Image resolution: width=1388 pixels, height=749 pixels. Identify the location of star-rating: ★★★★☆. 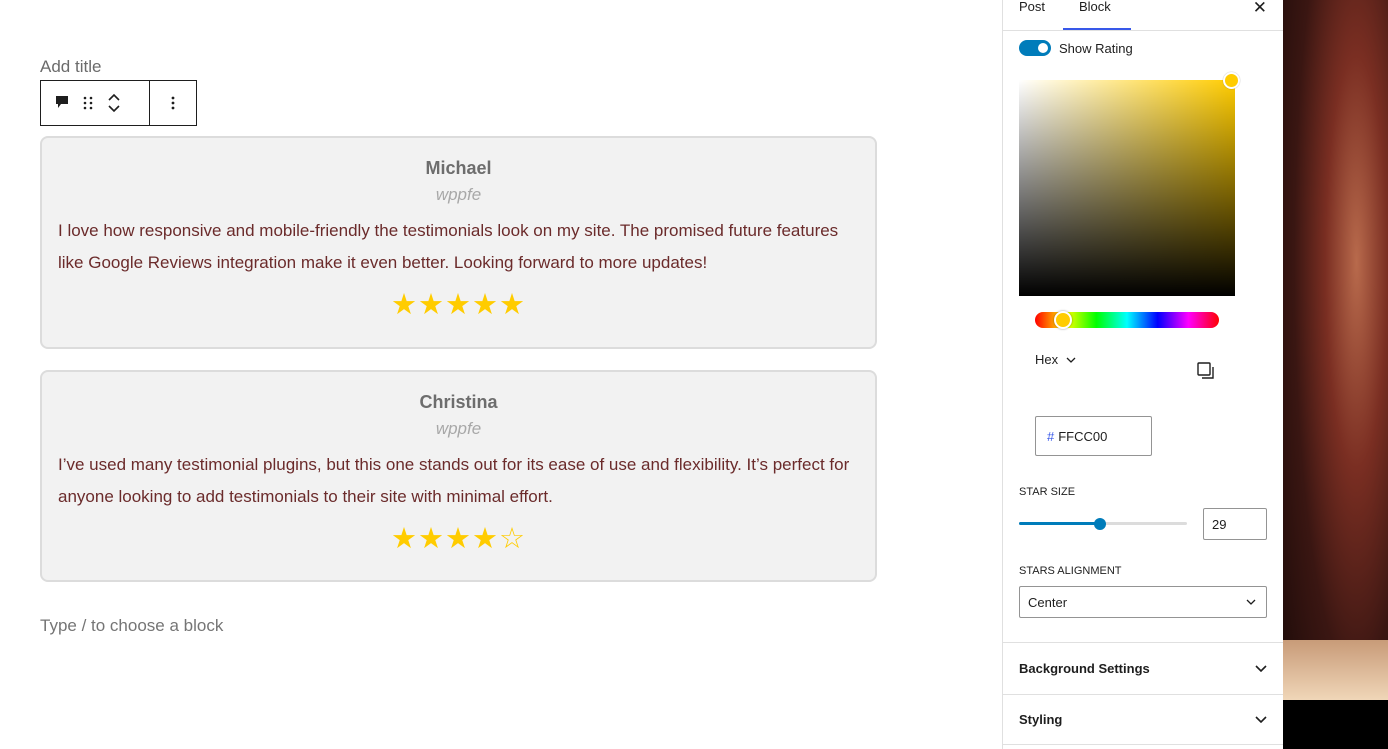
(458, 539).